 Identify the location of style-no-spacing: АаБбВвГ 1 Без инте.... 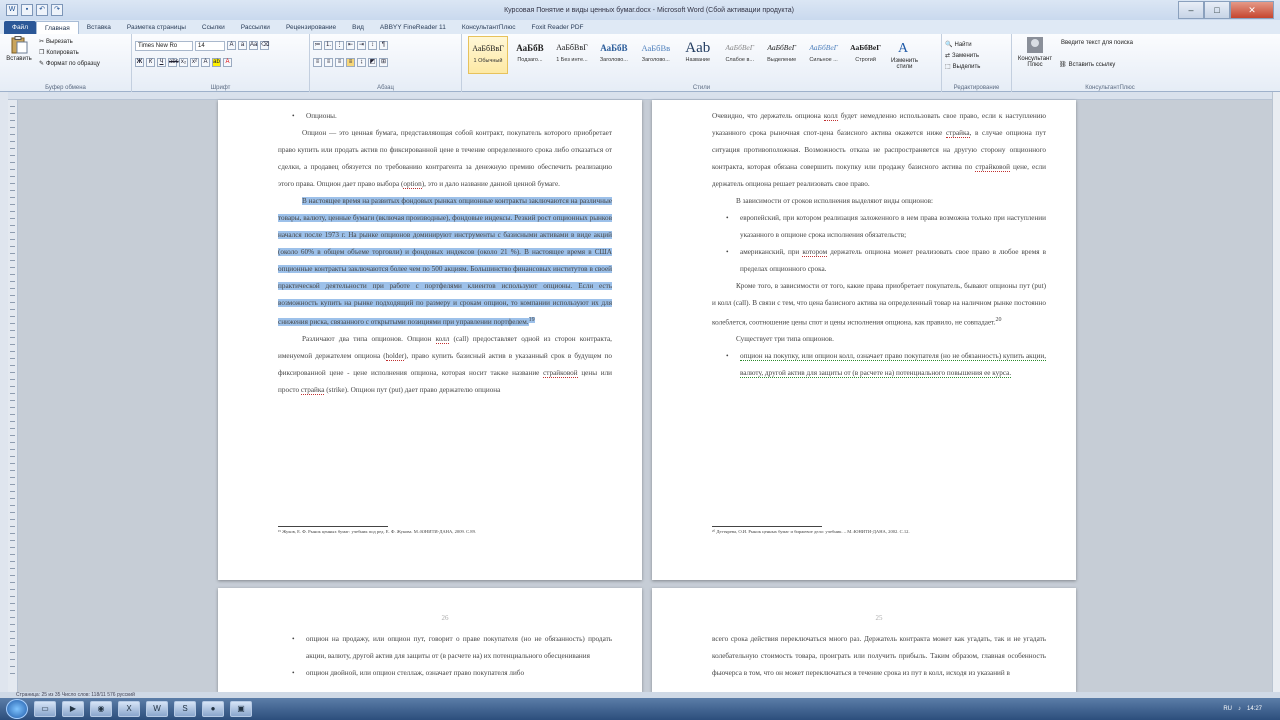
(572, 55).